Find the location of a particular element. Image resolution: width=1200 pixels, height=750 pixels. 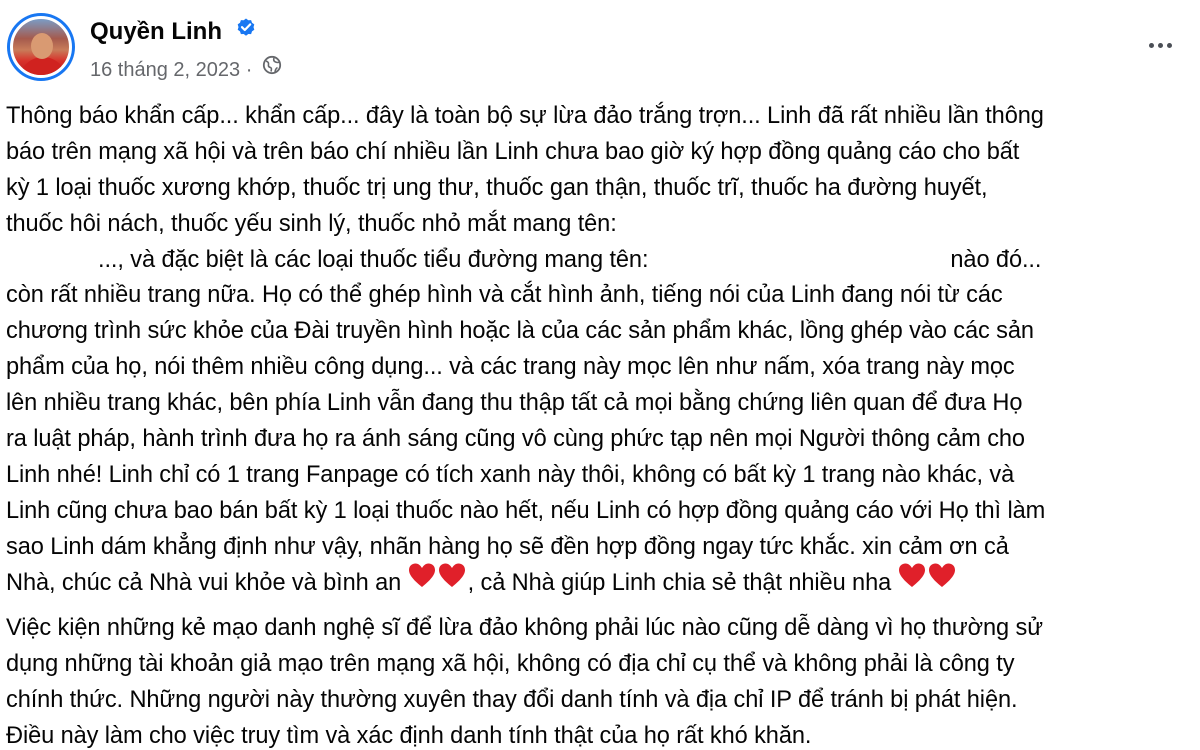

post-header: Quyền Linh 16 tháng 2, 2023 · is located at coordinates (600, 48).